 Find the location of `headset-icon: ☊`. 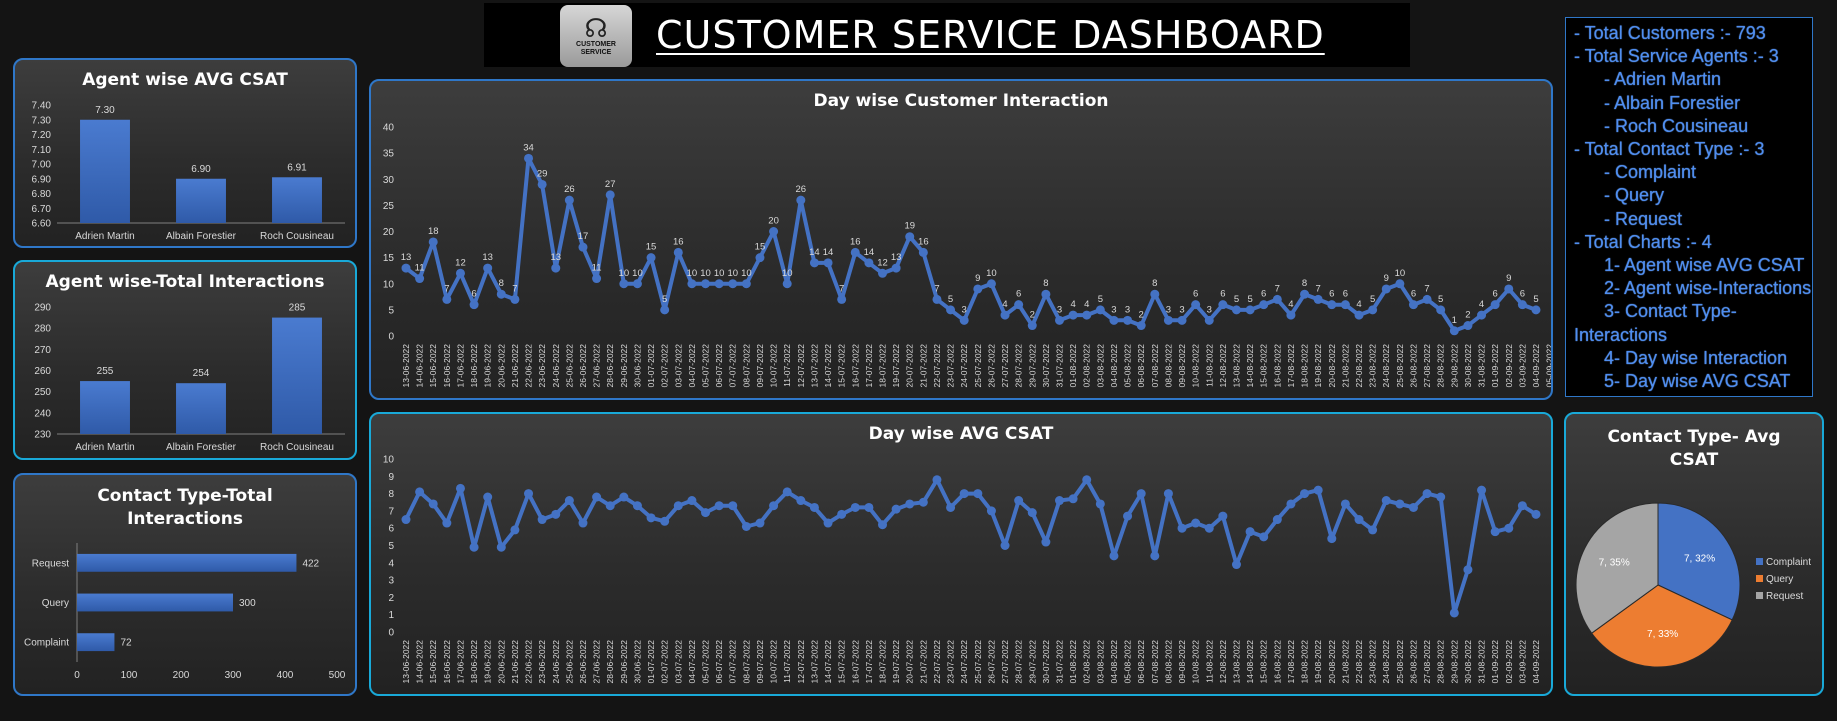

headset-icon: ☊ is located at coordinates (596, 28).